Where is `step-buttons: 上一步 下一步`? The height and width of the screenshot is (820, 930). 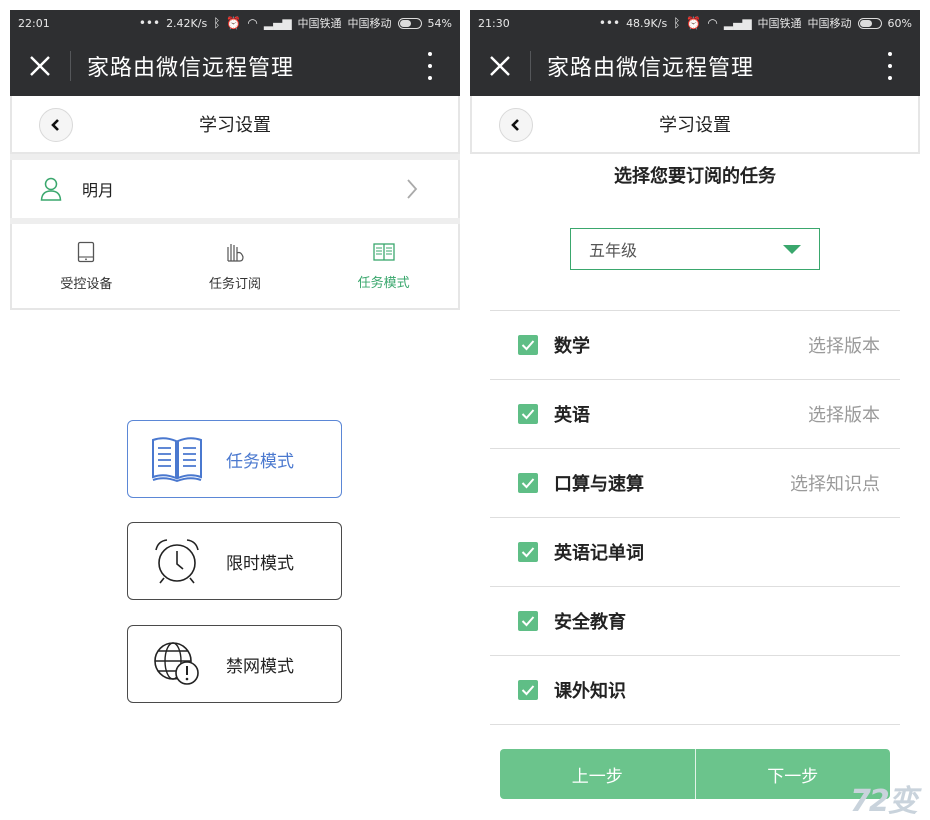 step-buttons: 上一步 下一步 is located at coordinates (695, 774).